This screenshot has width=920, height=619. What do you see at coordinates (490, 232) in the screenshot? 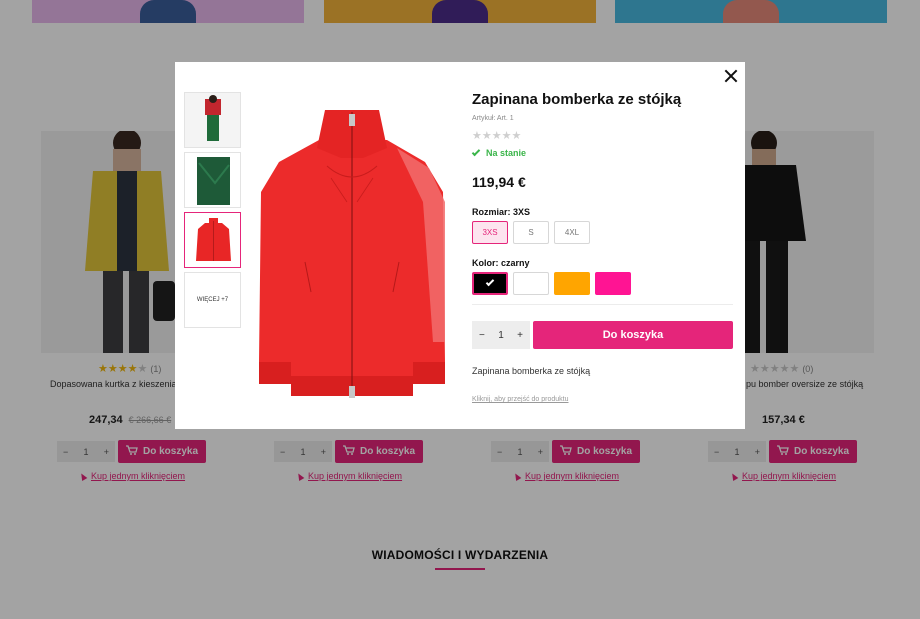
I see `size-option-3xs: 3XS` at bounding box center [490, 232].